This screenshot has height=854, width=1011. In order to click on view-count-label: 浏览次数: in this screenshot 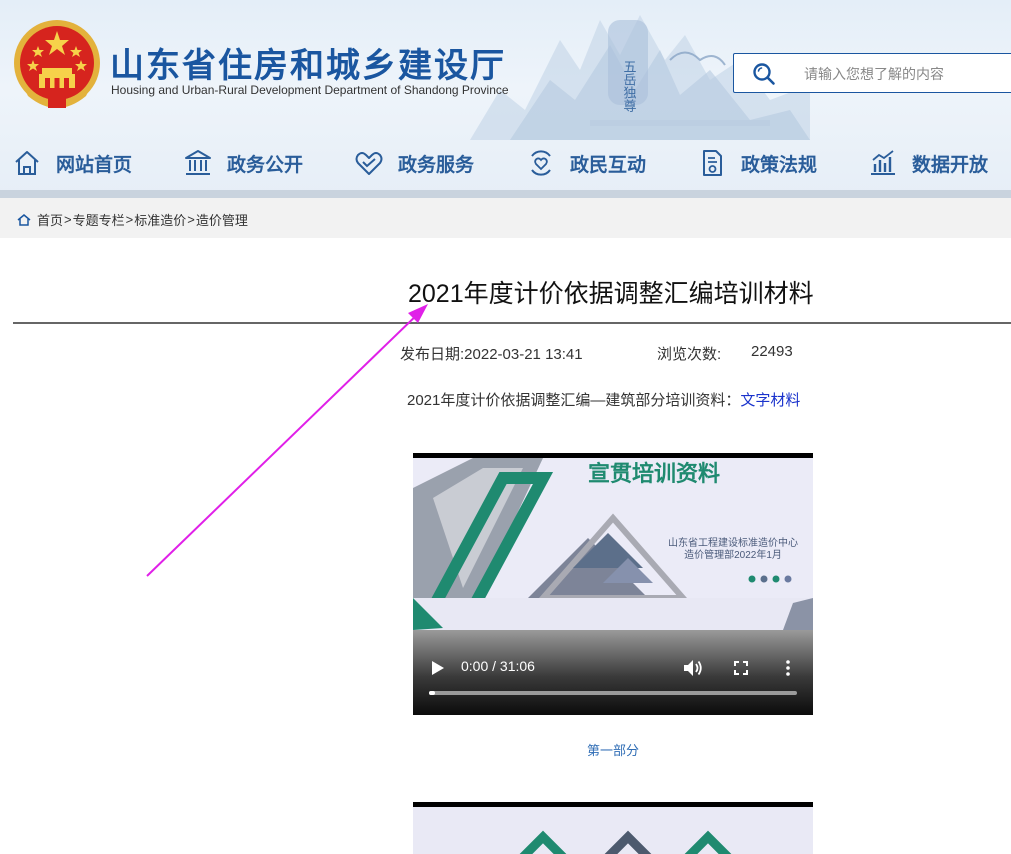, I will do `click(689, 354)`.